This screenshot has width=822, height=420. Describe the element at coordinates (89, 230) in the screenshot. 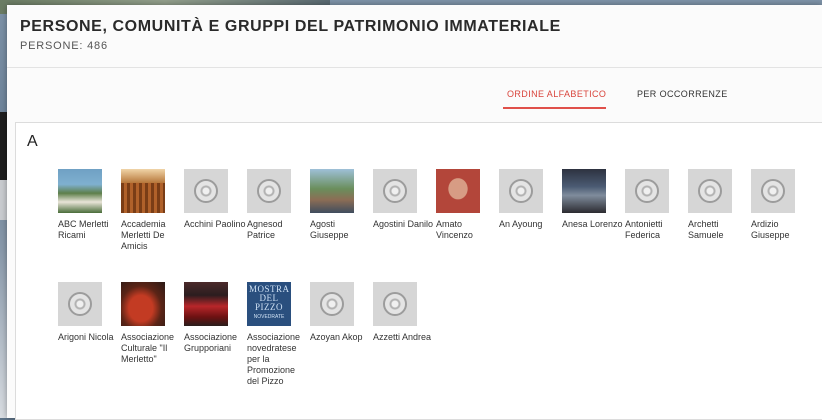

I see `person-name-link: ABC Merletti Ricami` at that location.